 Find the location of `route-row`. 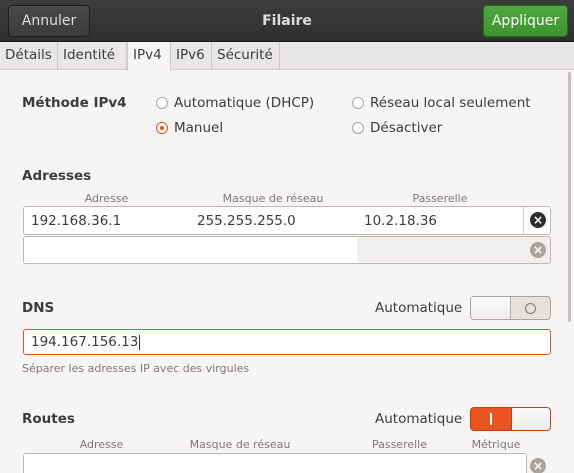

route-row is located at coordinates (275, 463).